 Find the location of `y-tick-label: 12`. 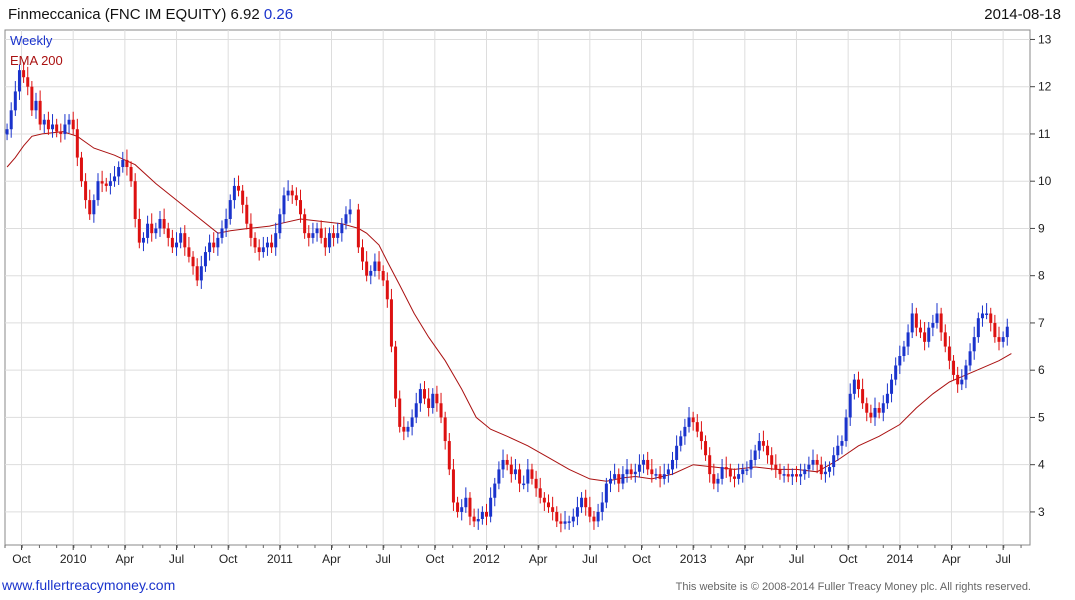

y-tick-label: 12 is located at coordinates (1045, 87).